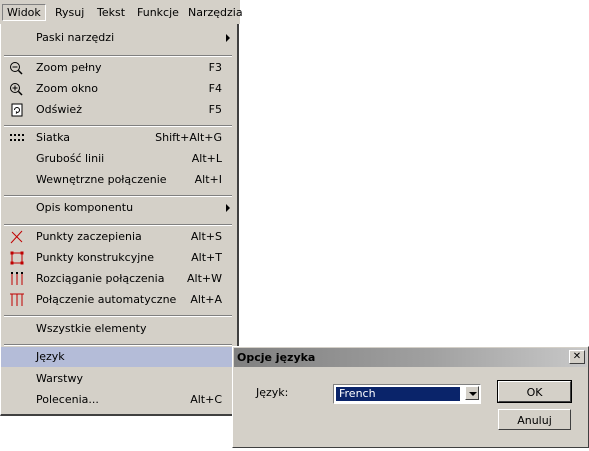  Describe the element at coordinates (59, 109) in the screenshot. I see `menu-item-label: Odśwież` at that location.